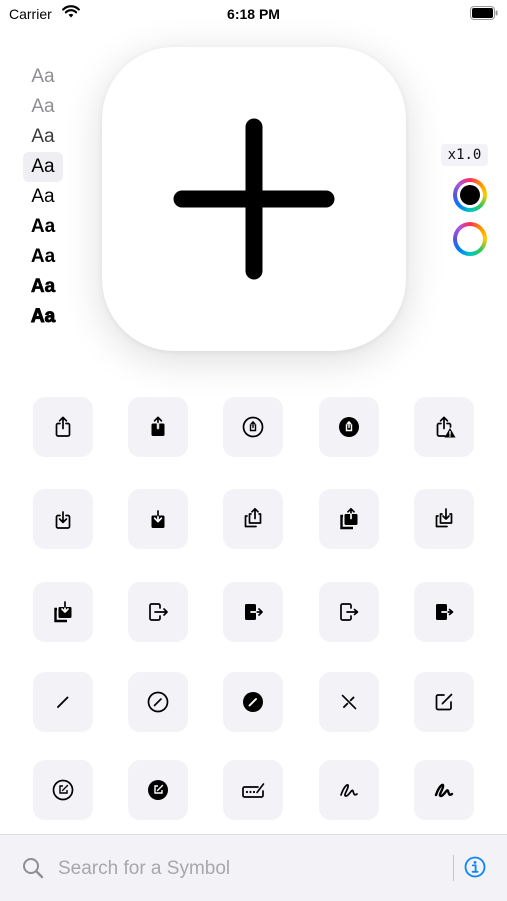  Describe the element at coordinates (43, 227) in the screenshot. I see `weight-option-semibold: Aa` at that location.